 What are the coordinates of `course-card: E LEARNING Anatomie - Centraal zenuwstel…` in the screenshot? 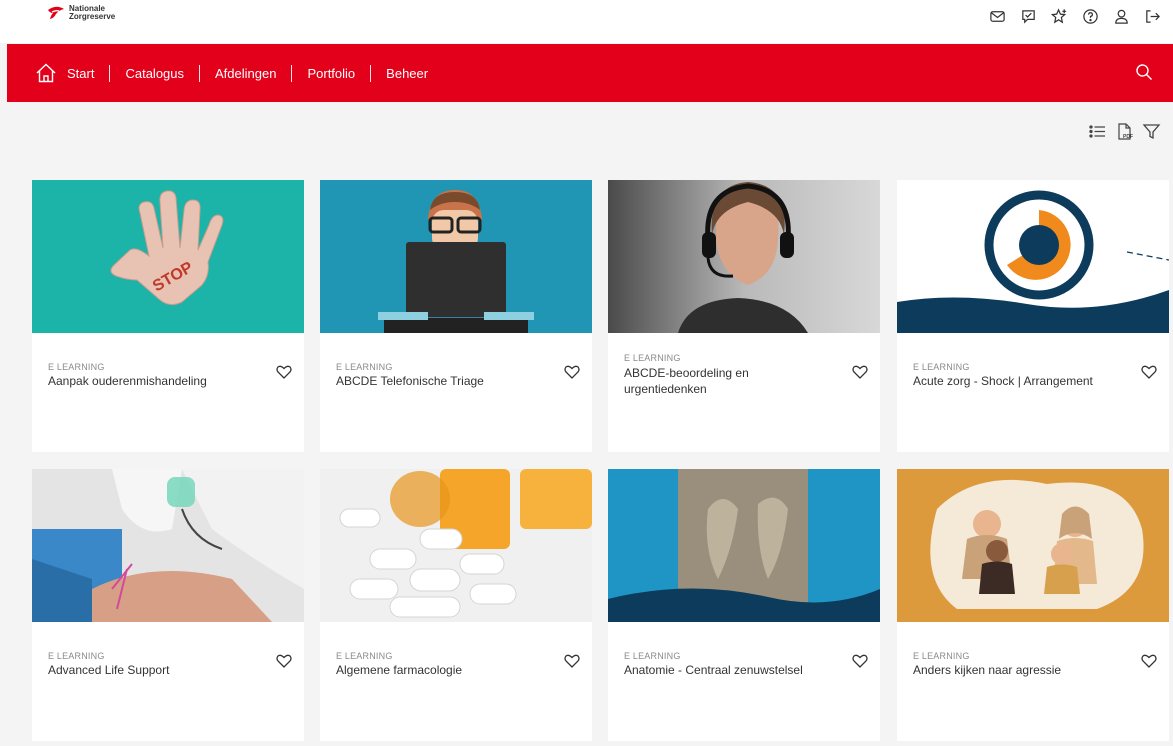 It's located at (744, 605).